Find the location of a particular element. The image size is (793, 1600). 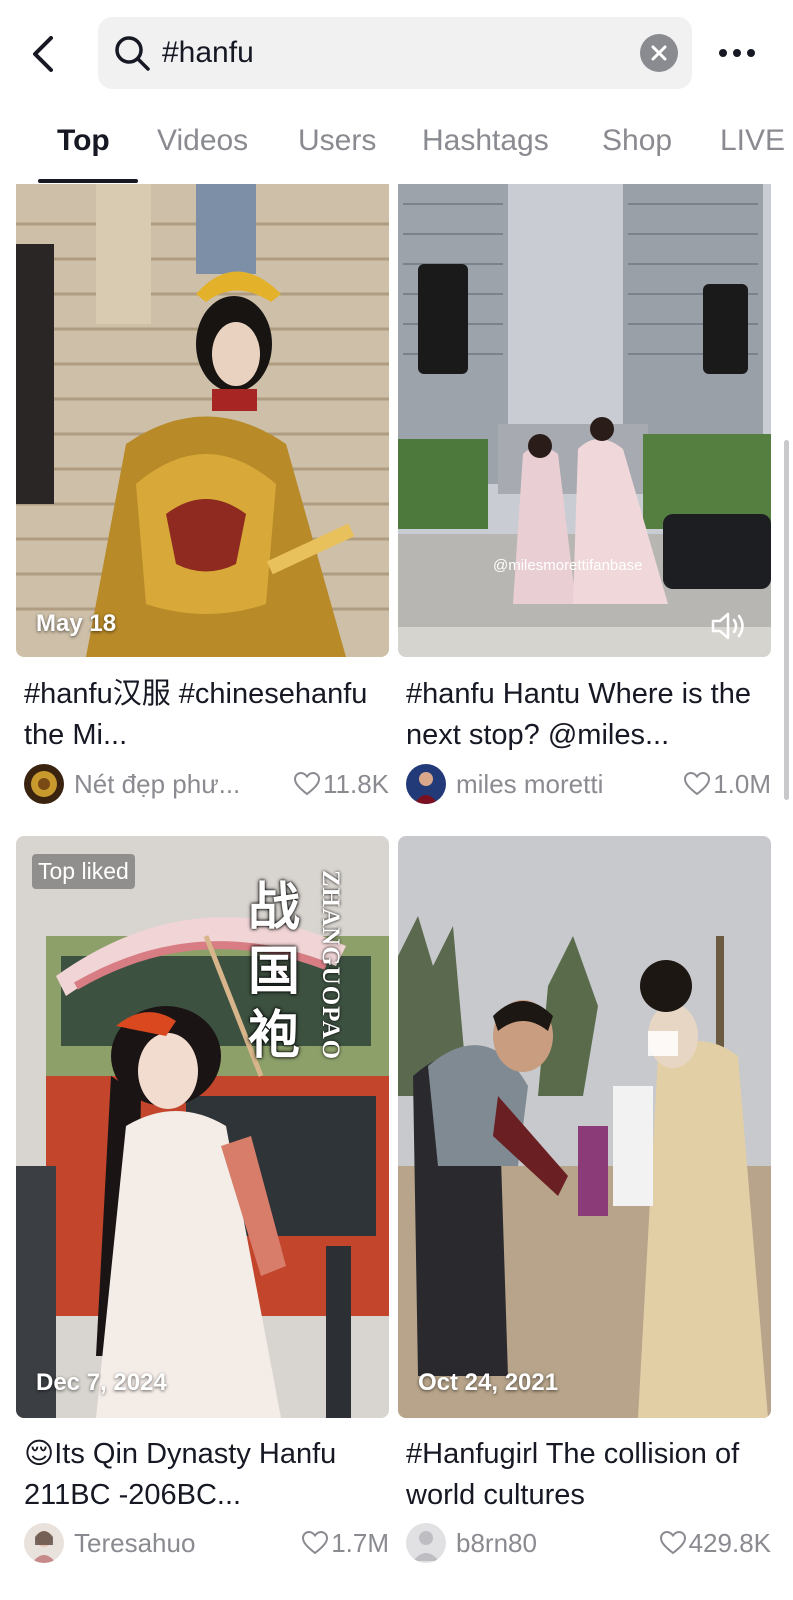

like-count: 429.8K is located at coordinates (715, 1543).